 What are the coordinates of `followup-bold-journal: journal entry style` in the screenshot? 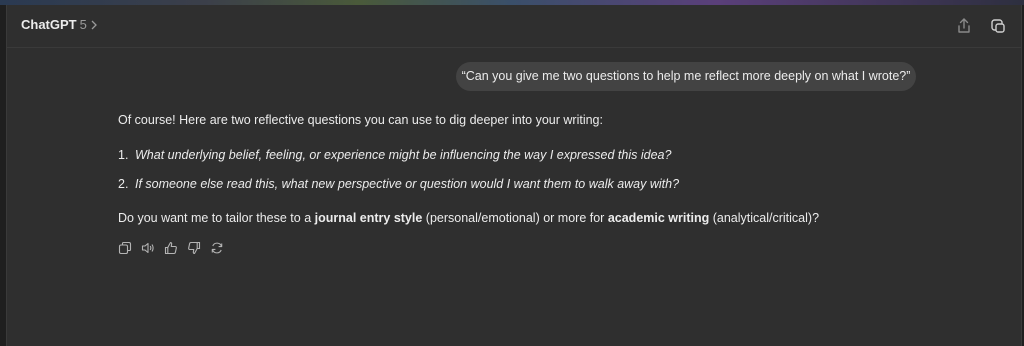 It's located at (368, 218).